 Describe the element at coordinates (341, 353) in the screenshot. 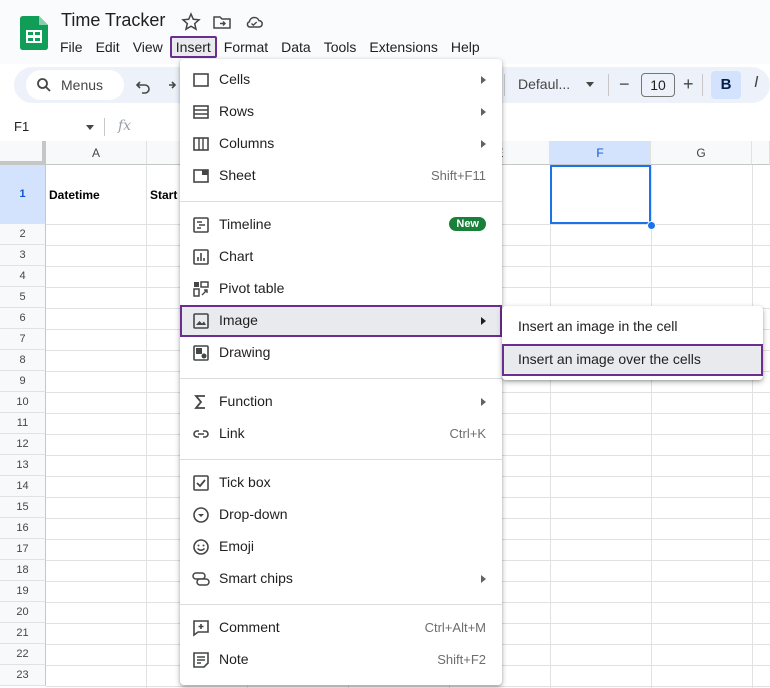

I see `menu-item-drawing: Drawing` at that location.